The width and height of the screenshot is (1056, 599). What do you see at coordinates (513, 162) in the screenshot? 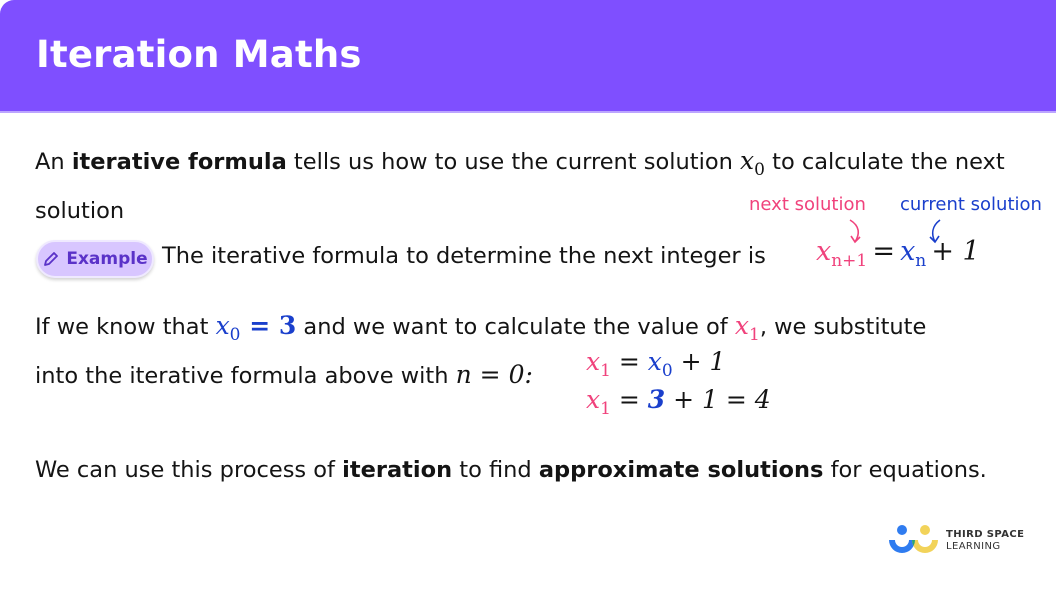
I see `intro-text: tells us how to use the current solution` at bounding box center [513, 162].